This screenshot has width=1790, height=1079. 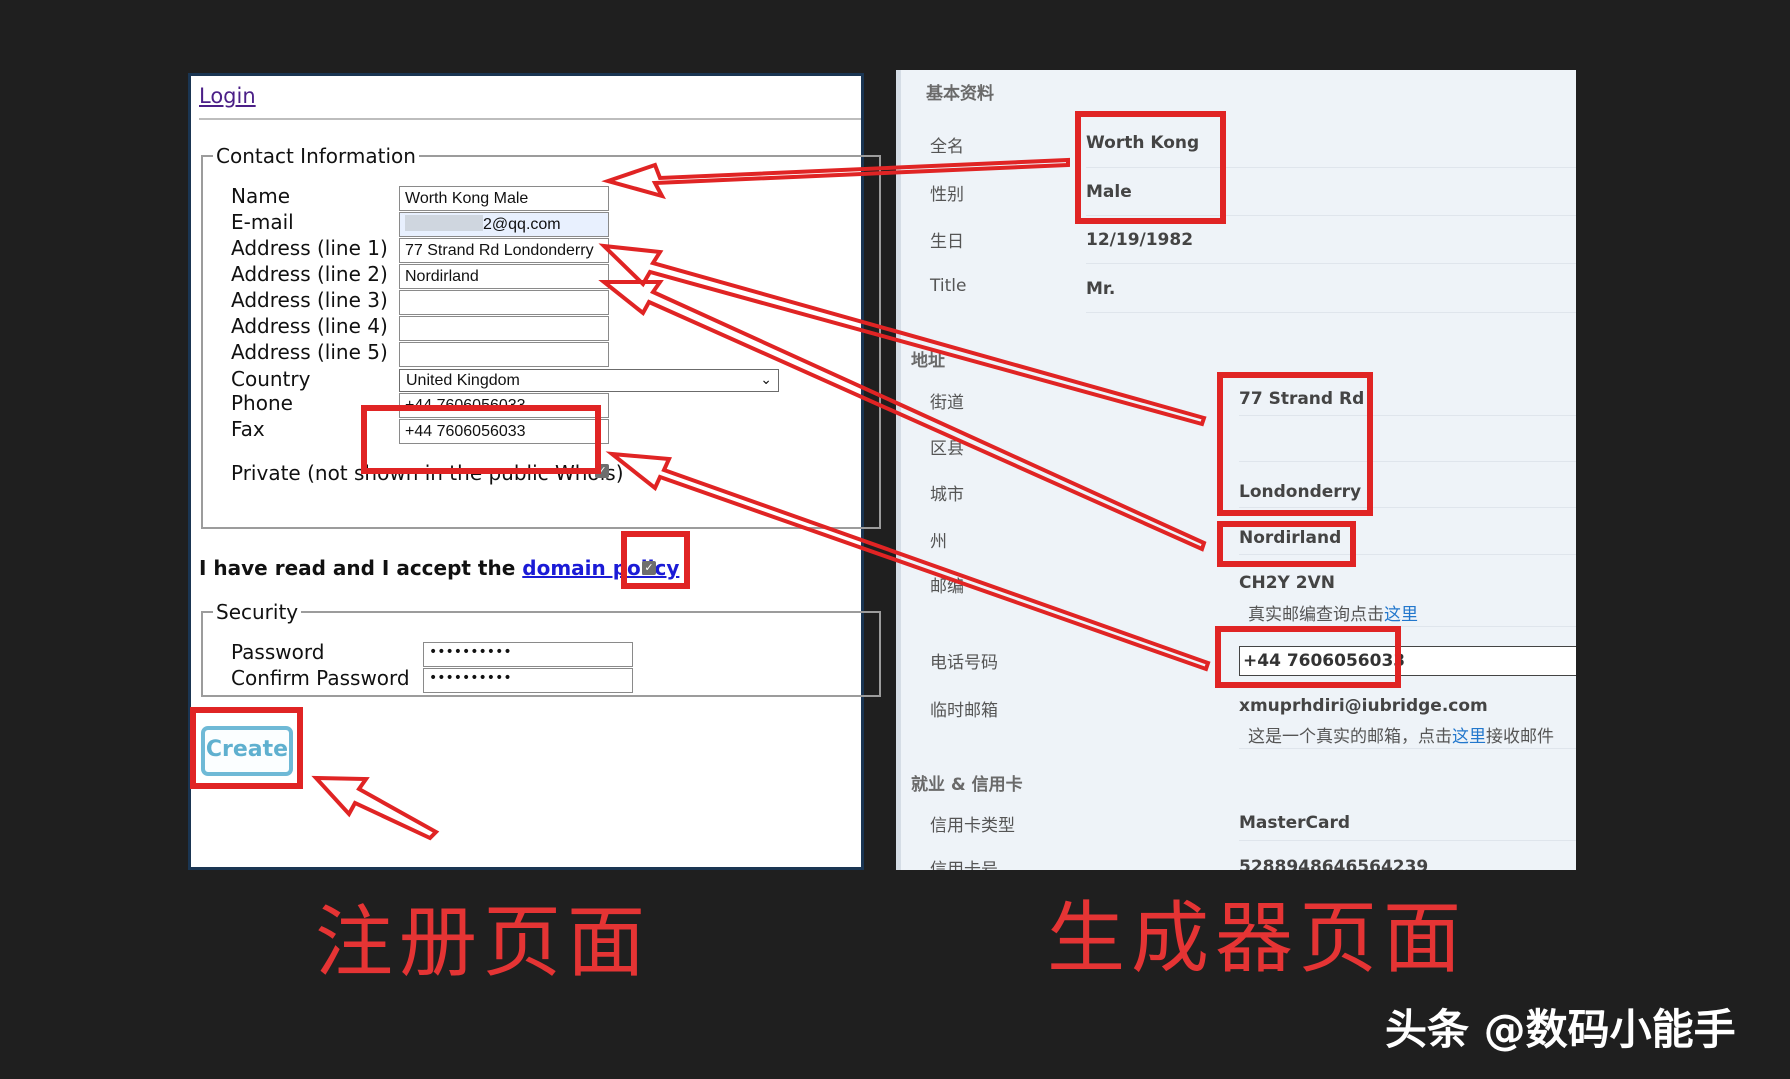 What do you see at coordinates (375, 808) in the screenshot?
I see `arrow-create` at bounding box center [375, 808].